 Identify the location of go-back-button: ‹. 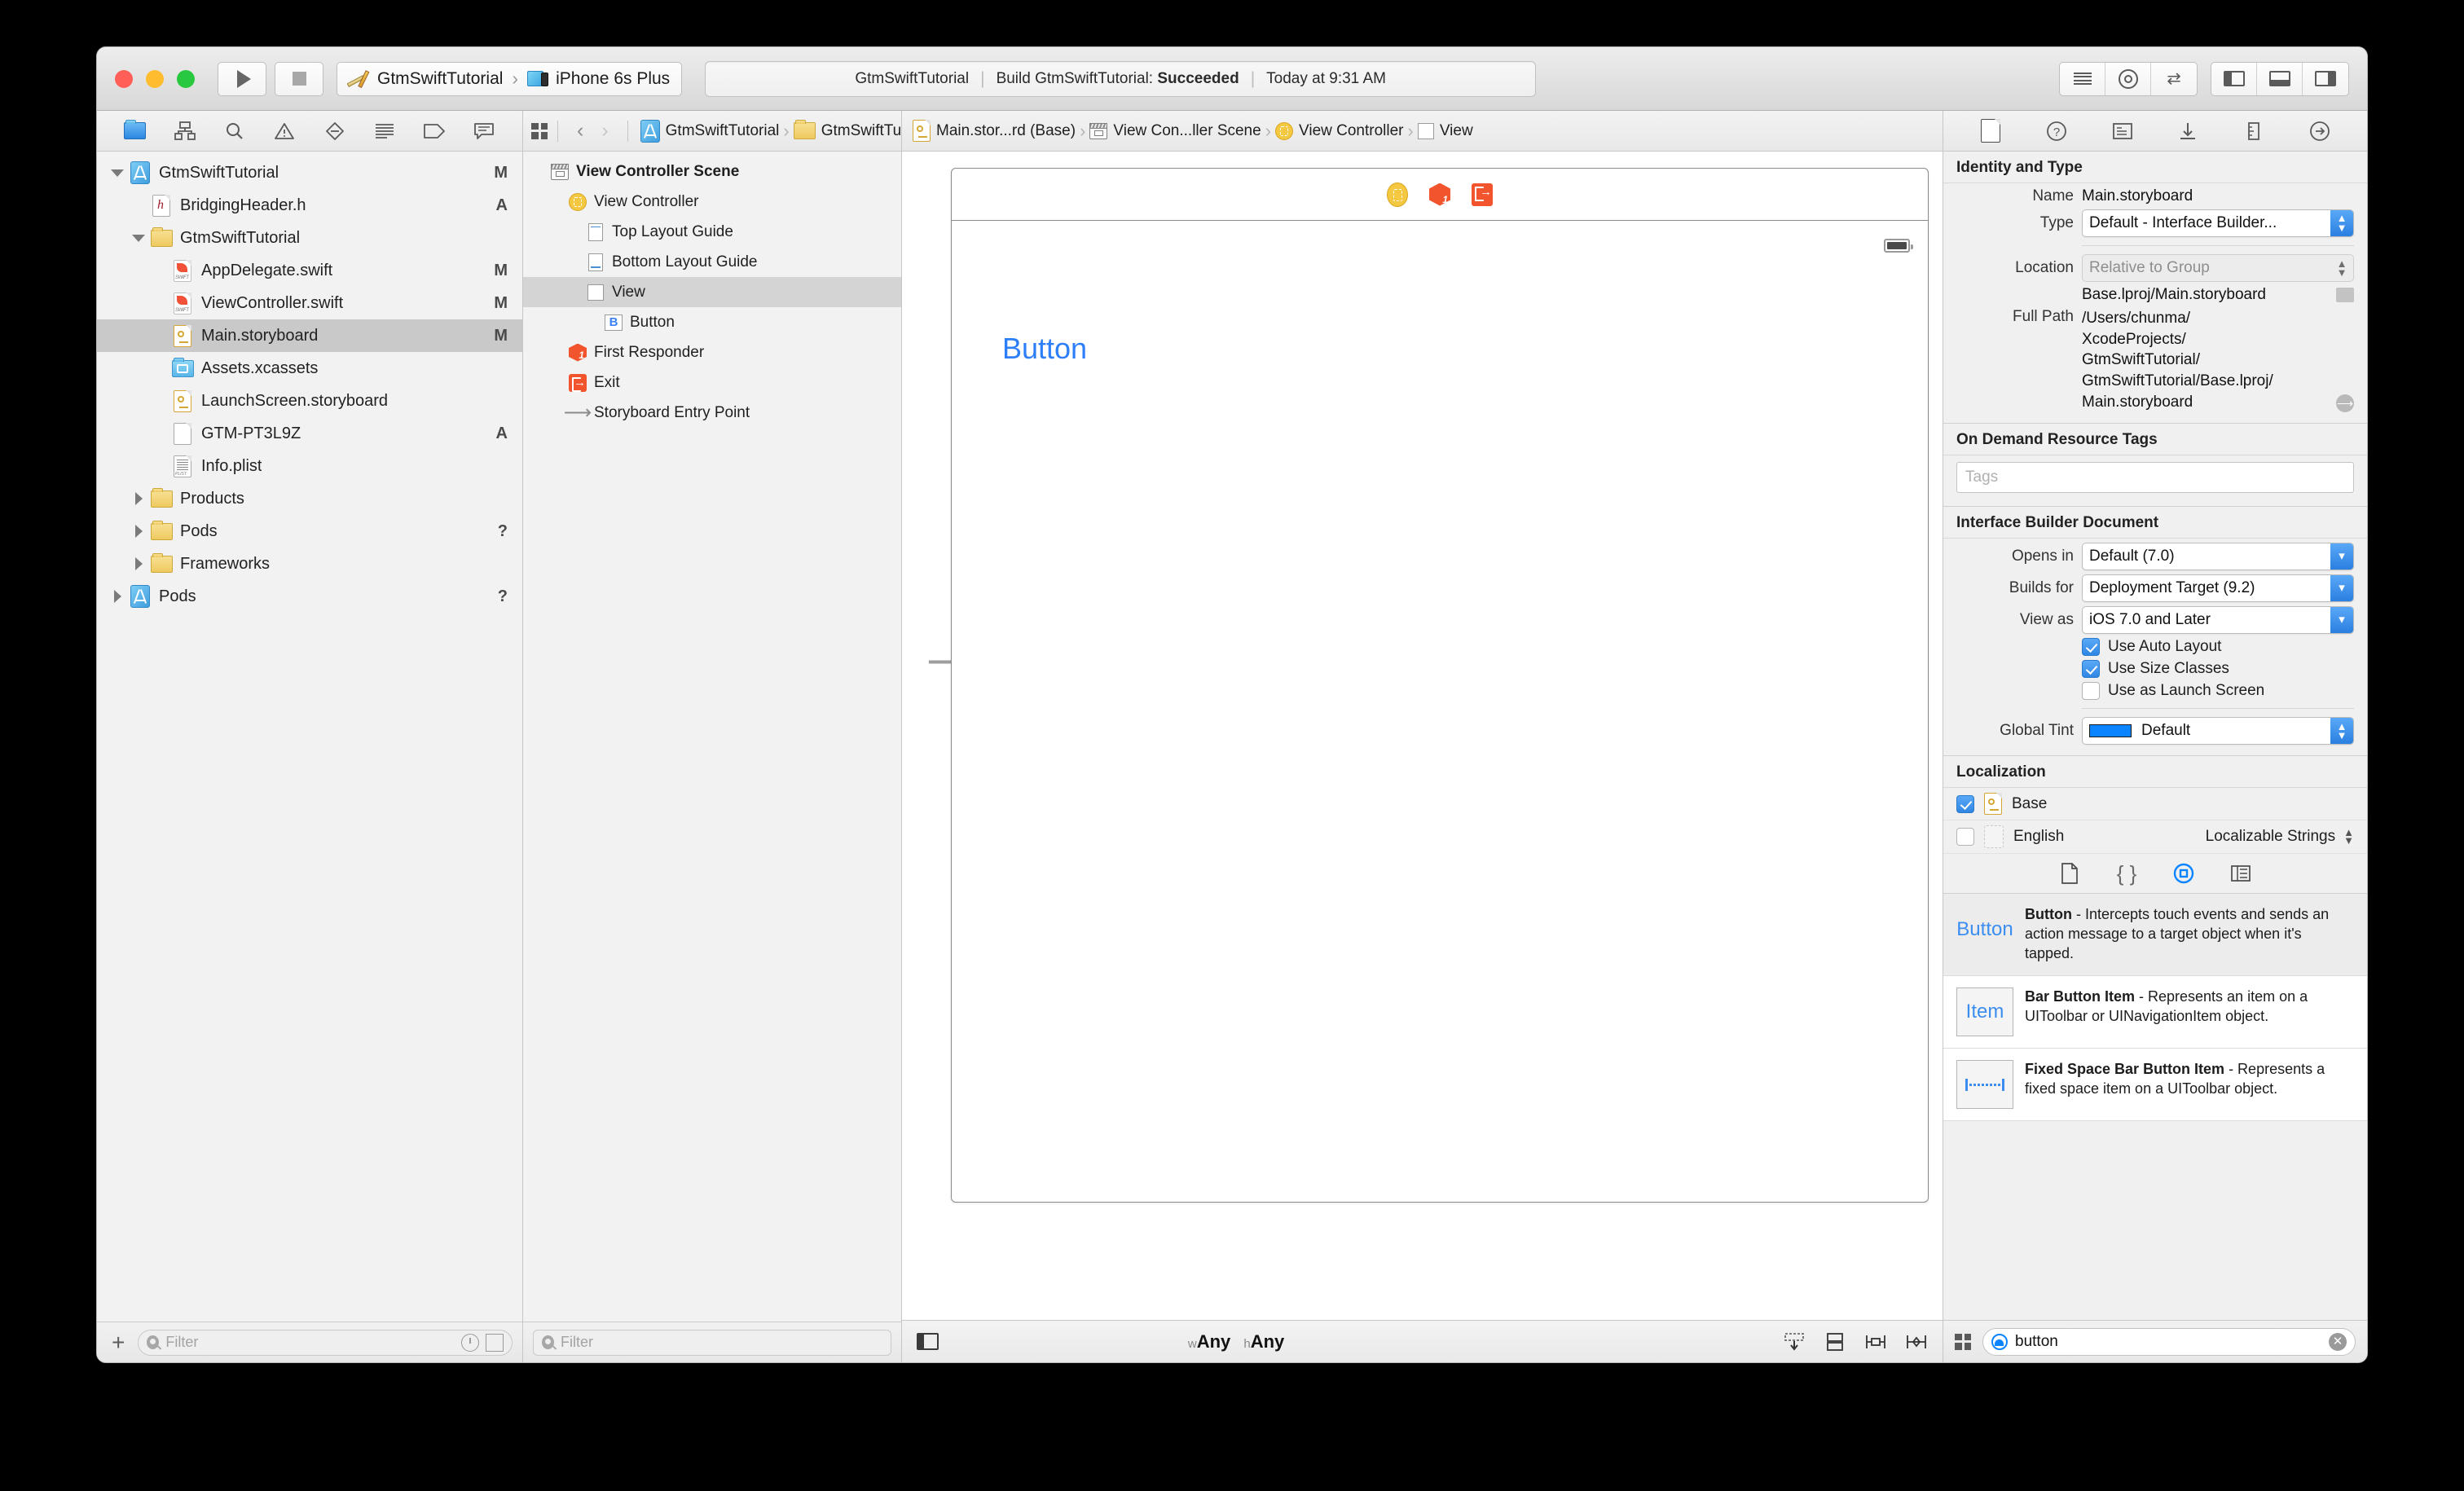
(580, 131).